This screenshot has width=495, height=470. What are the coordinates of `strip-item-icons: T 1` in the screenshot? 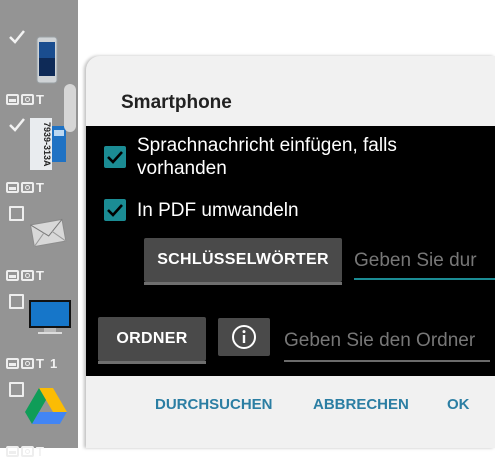 It's located at (32, 363).